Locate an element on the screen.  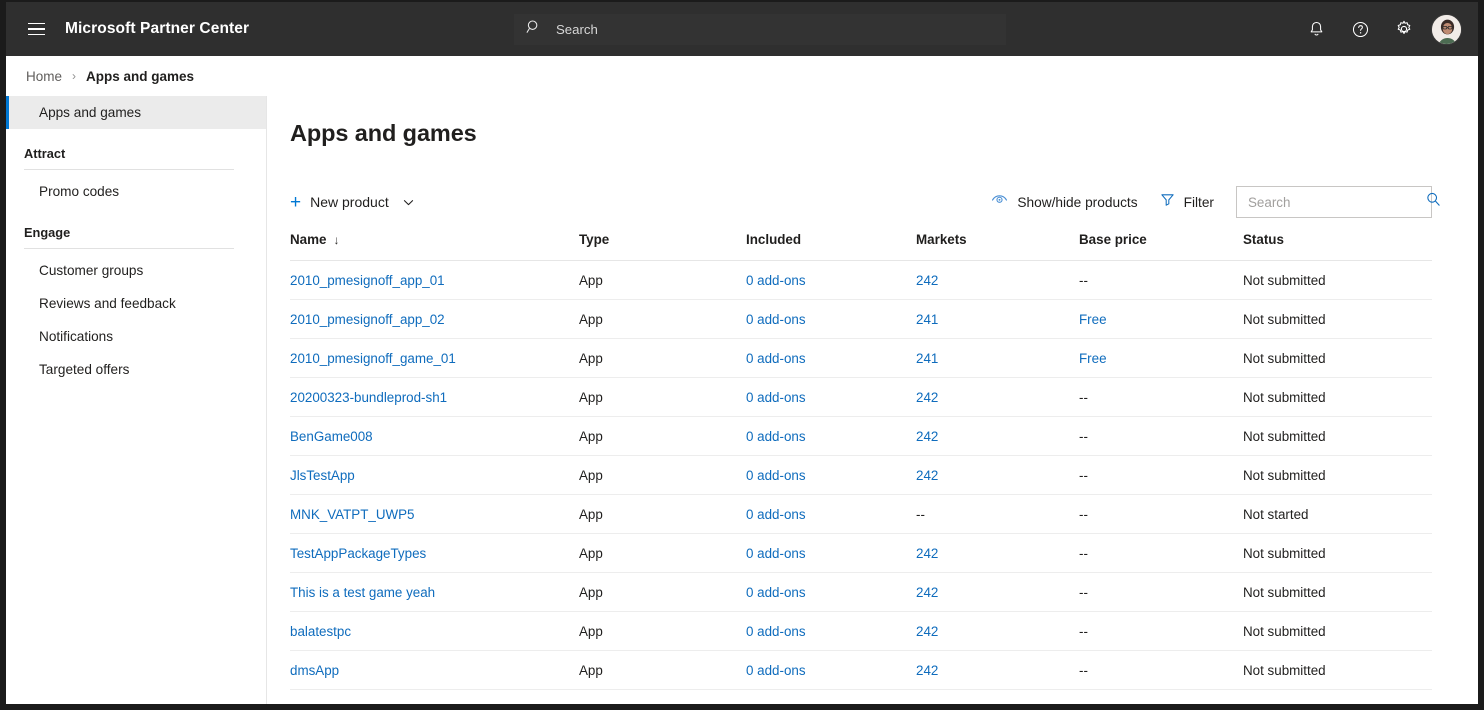
product-name-link: MNK_VATPT_UWP5 is located at coordinates (434, 514).